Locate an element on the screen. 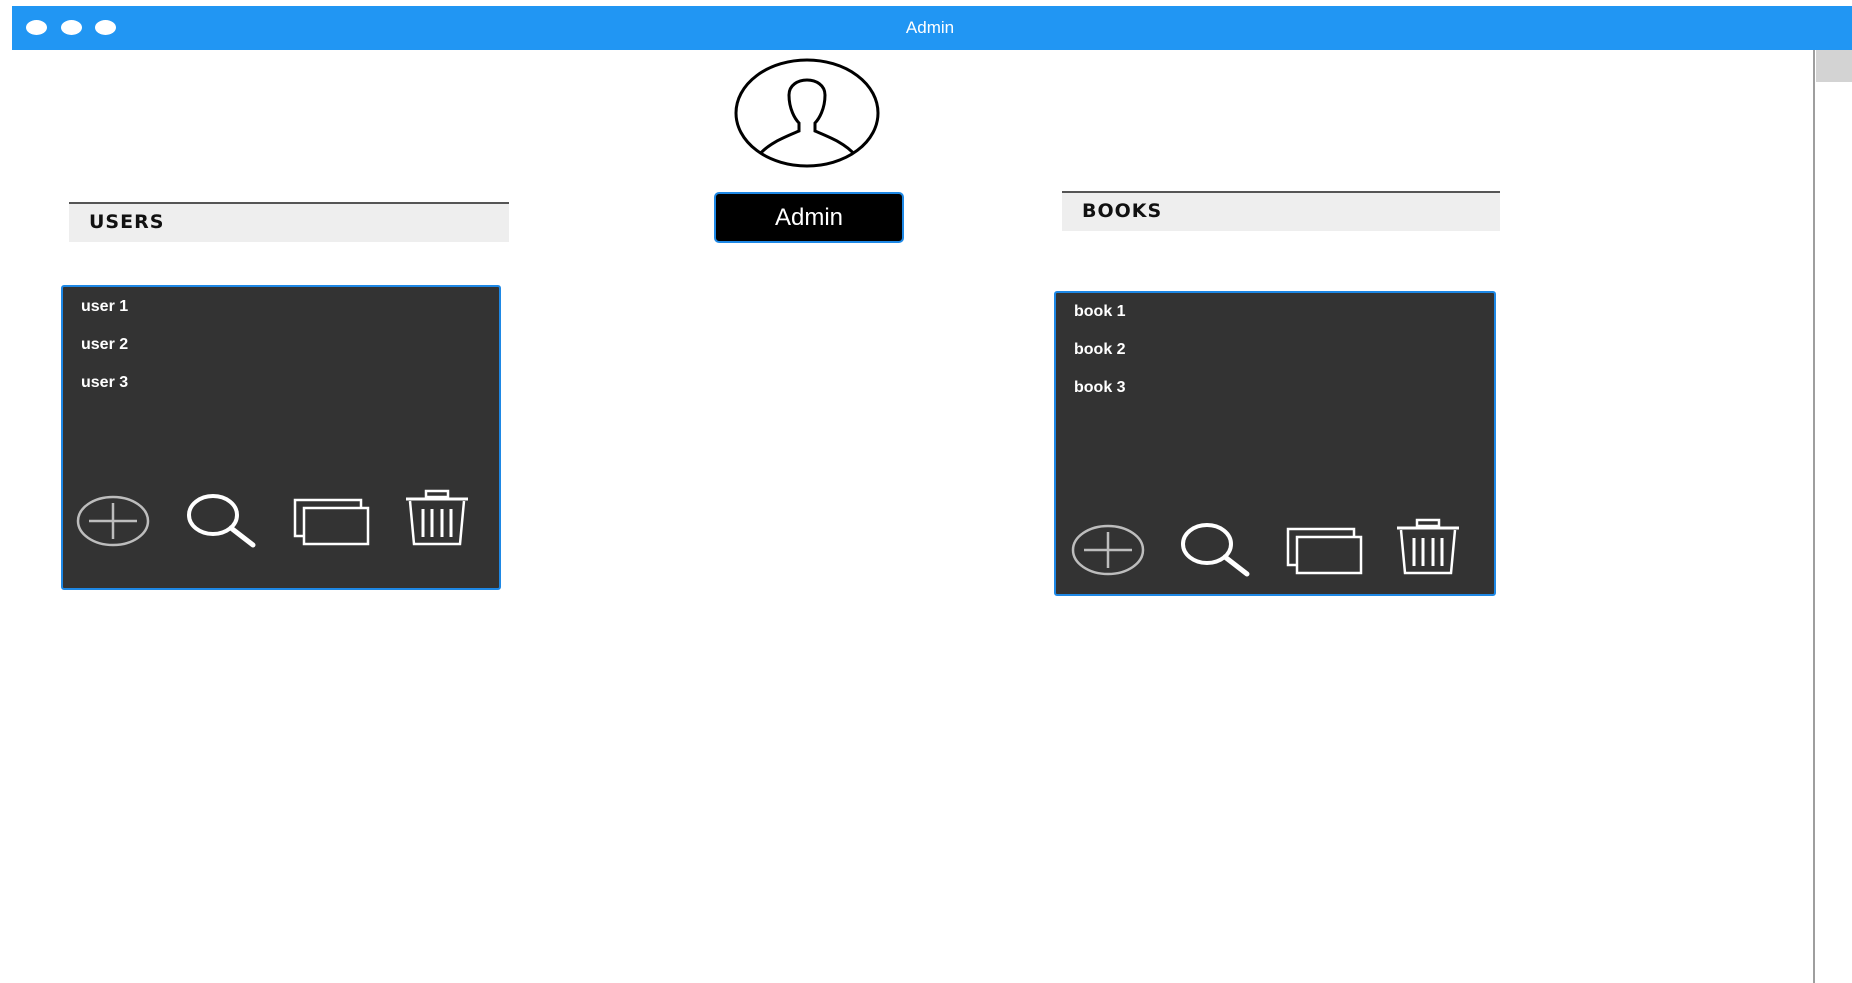 The image size is (1852, 983). list-item-book-3: book 3 is located at coordinates (1100, 388).